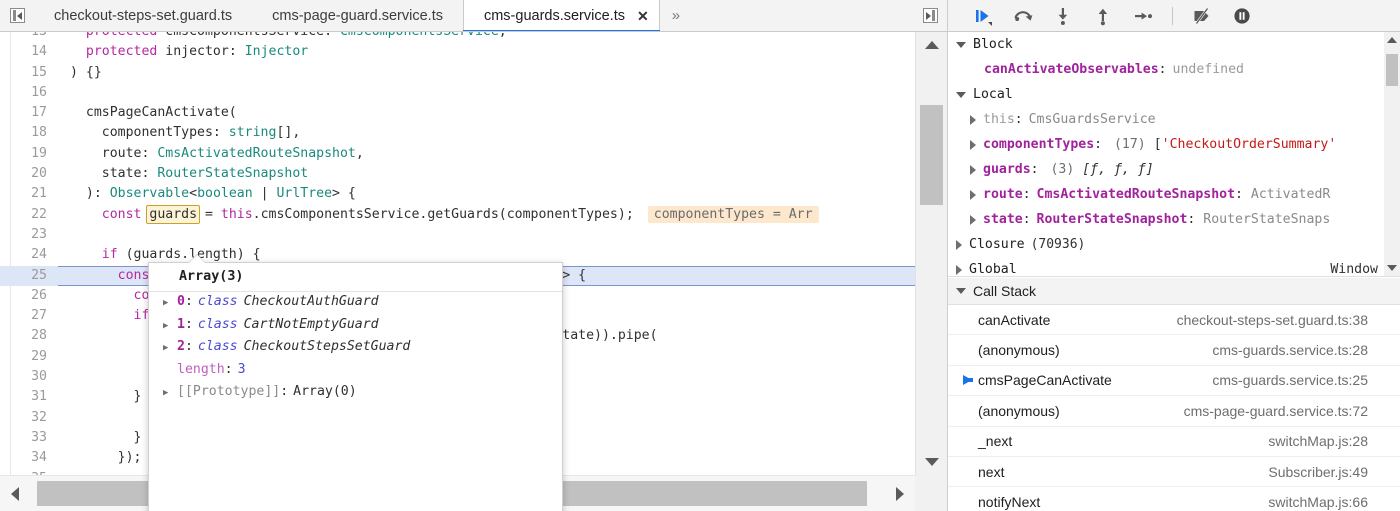 This screenshot has height=511, width=1400. What do you see at coordinates (457, 235) in the screenshot?
I see `code-line: 23` at bounding box center [457, 235].